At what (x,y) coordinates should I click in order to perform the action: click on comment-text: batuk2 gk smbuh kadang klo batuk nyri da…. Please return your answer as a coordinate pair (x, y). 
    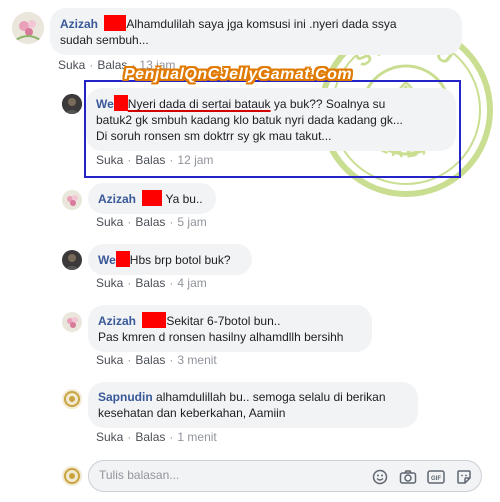
    Looking at the image, I should click on (249, 120).